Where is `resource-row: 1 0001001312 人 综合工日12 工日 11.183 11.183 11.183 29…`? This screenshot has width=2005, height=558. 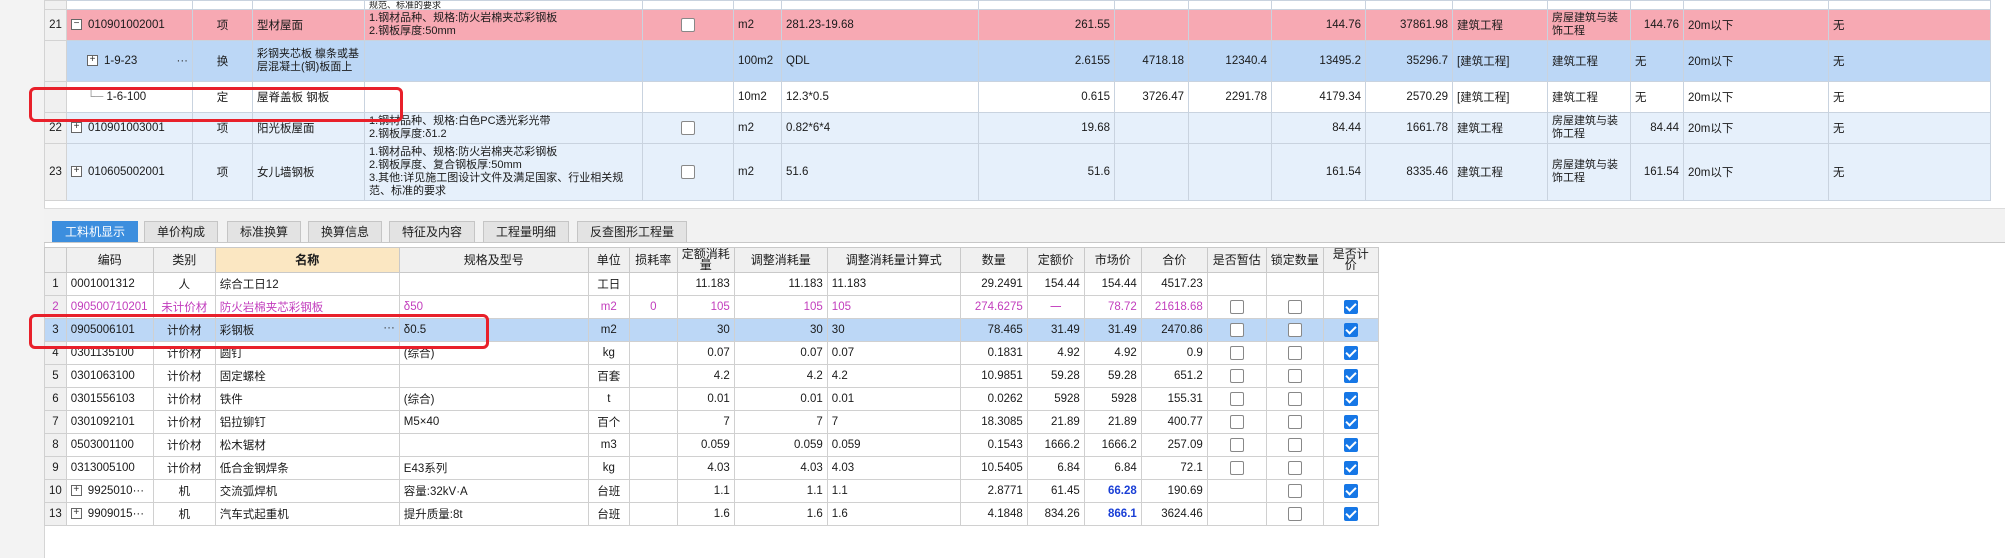 resource-row: 1 0001001312 人 综合工日12 工日 11.183 11.183 11.183 29… is located at coordinates (711, 284).